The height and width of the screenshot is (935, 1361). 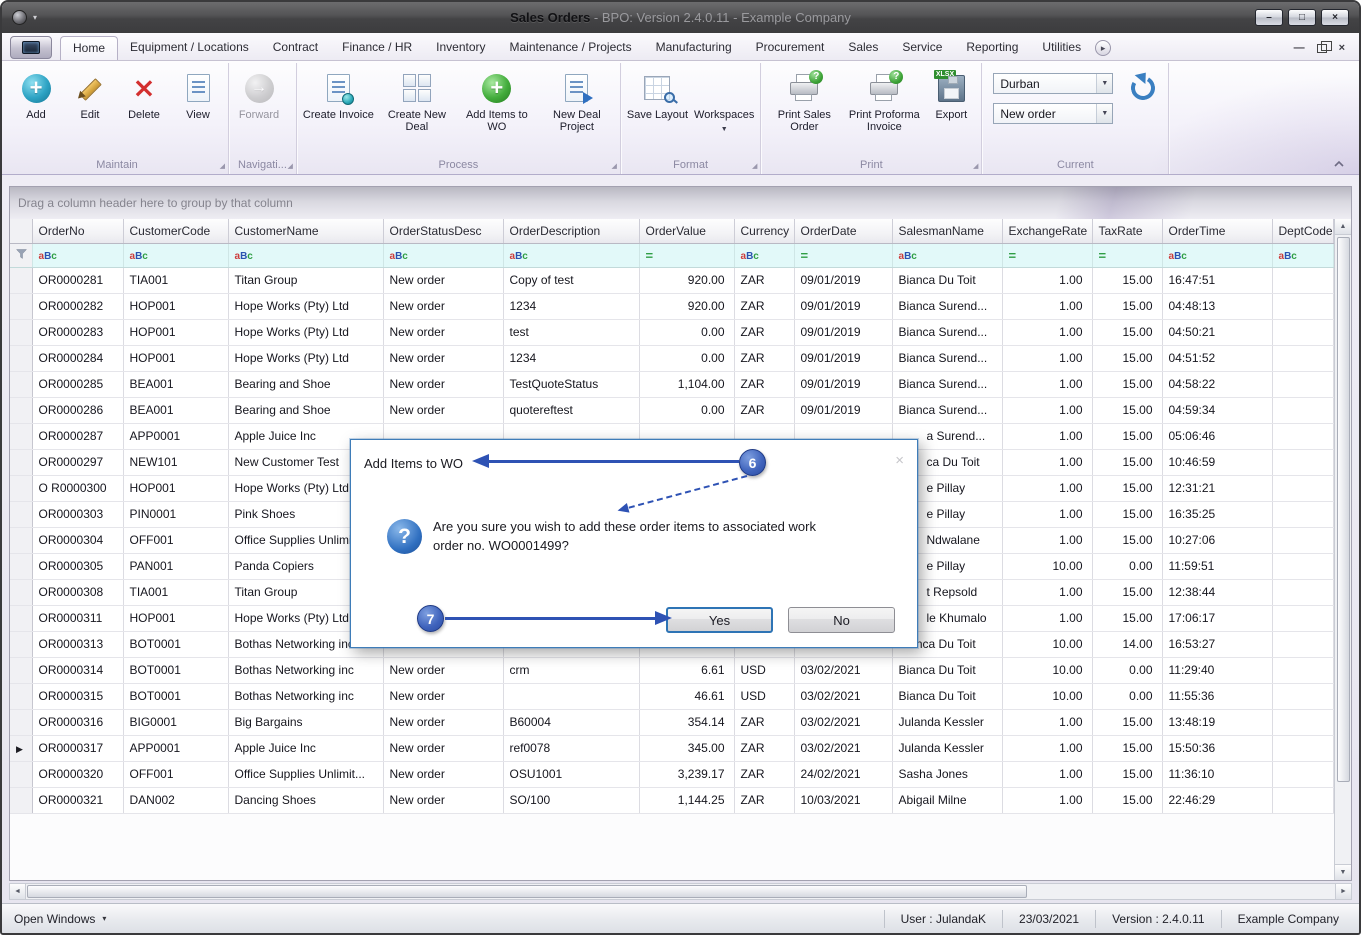 I want to click on print-sales-order-button: ? Print Sales Order, so click(x=804, y=100).